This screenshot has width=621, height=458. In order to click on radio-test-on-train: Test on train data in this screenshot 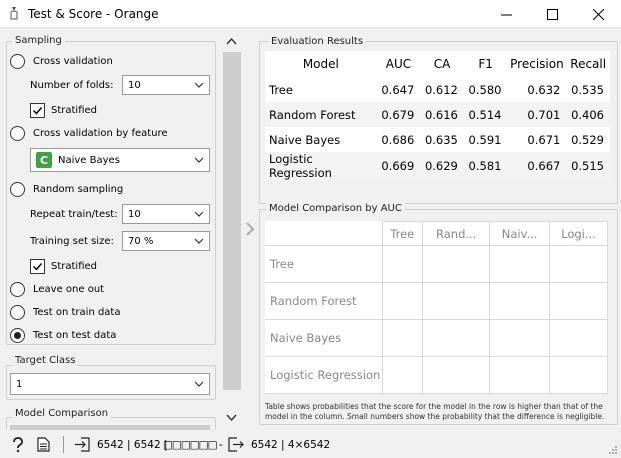, I will do `click(65, 312)`.